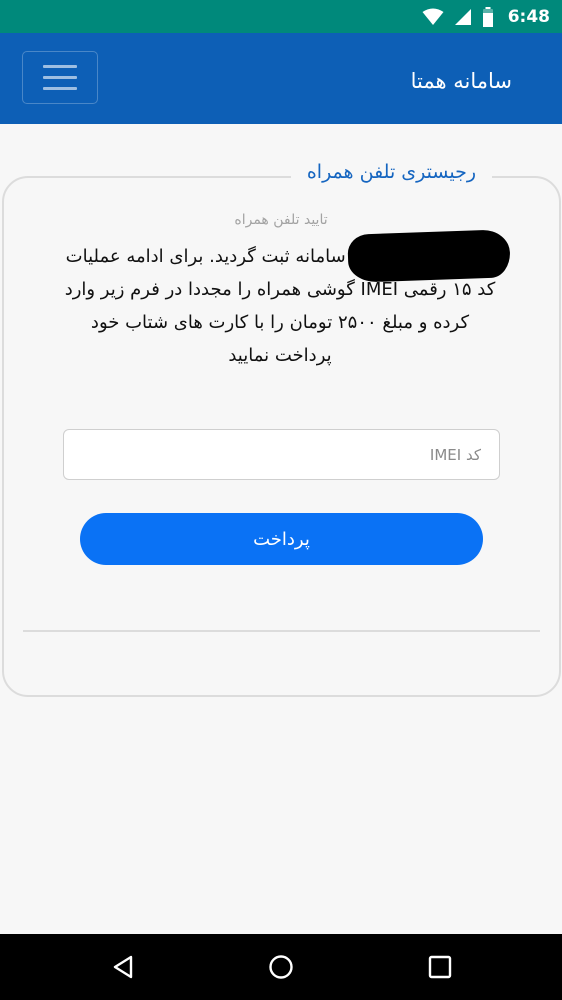  Describe the element at coordinates (60, 77) in the screenshot. I see `menu-button` at that location.